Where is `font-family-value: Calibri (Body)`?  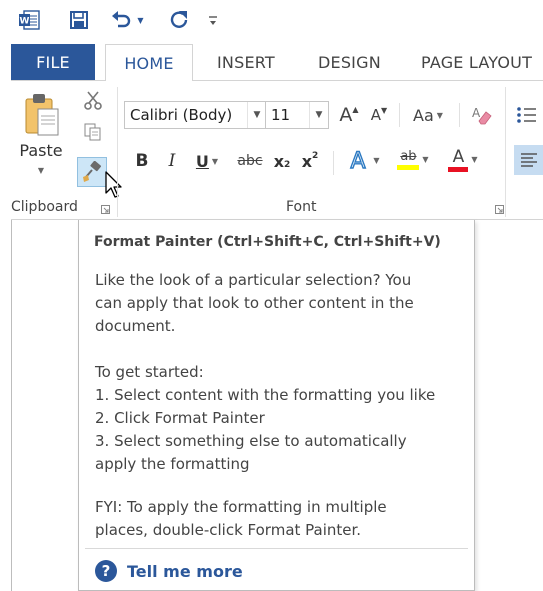 font-family-value: Calibri (Body) is located at coordinates (181, 115).